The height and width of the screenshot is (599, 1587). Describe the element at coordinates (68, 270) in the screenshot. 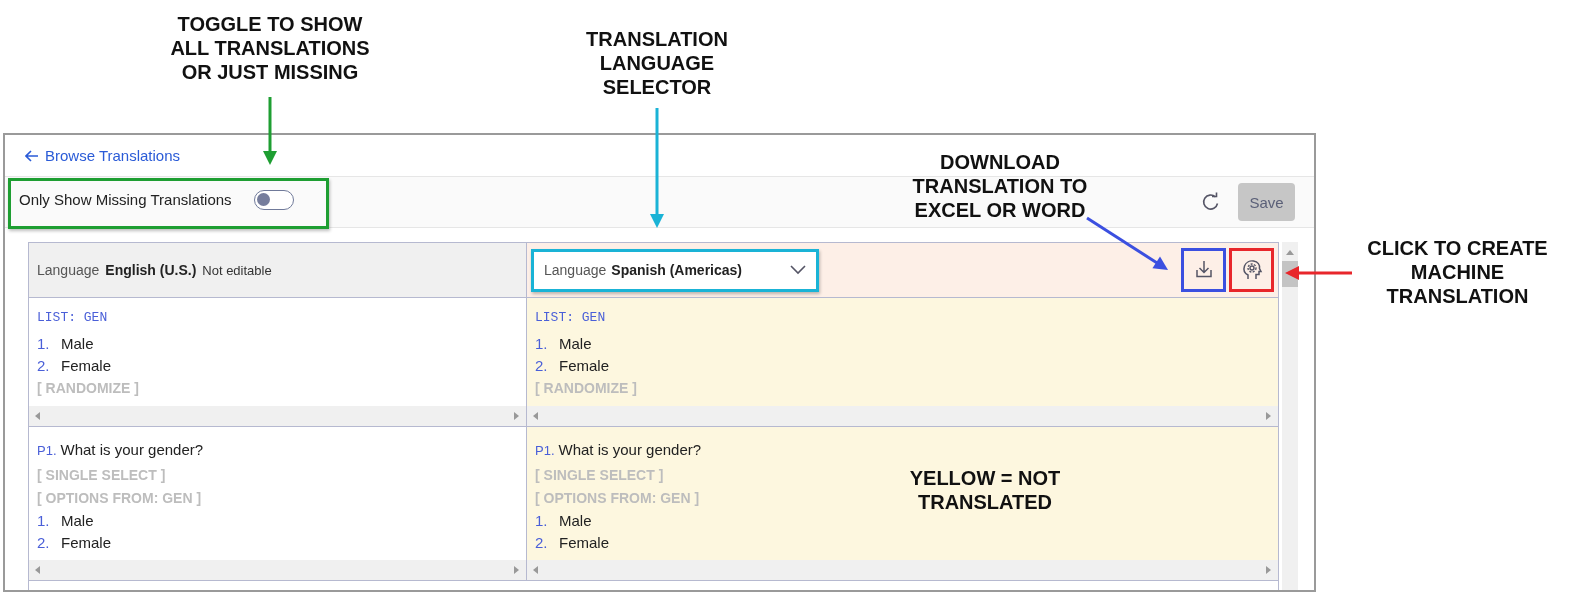

I see `language-label: Language` at that location.